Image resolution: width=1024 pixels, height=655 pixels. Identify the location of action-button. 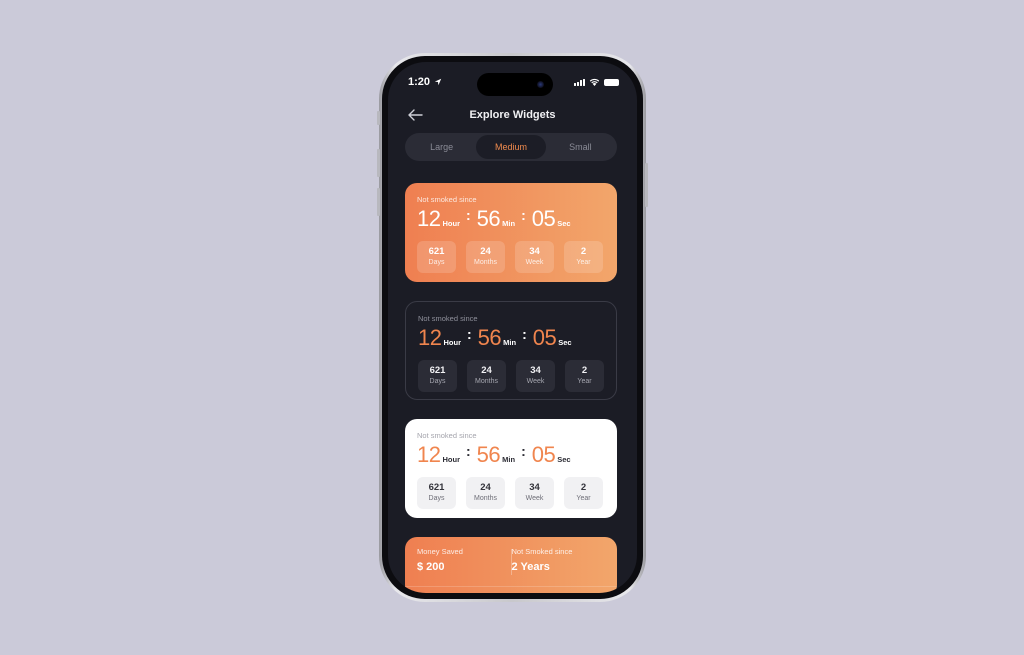
(378, 118).